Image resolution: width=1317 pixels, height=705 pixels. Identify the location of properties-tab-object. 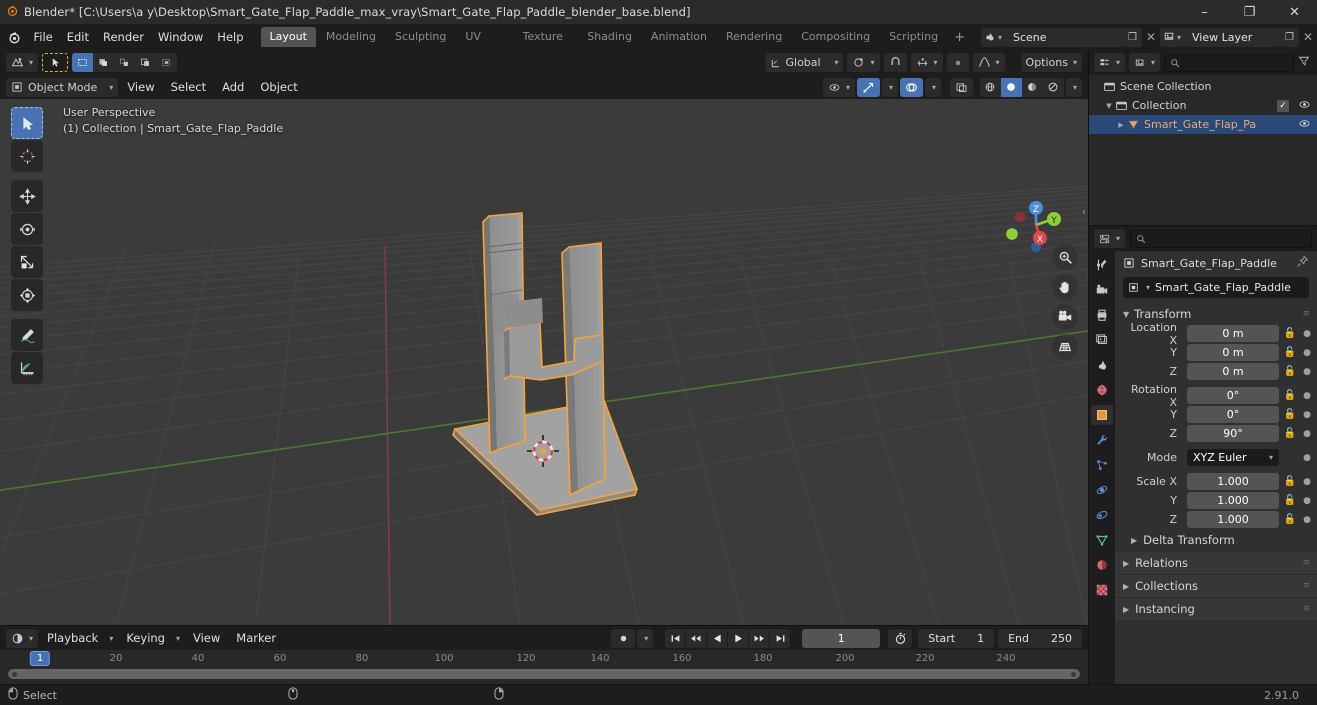
(1102, 415).